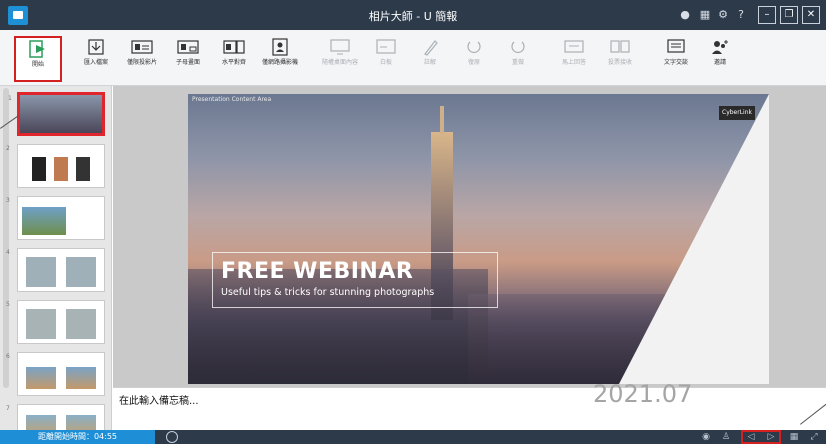 Image resolution: width=826 pixels, height=444 pixels. Describe the element at coordinates (18, 15) in the screenshot. I see `app-logo-icon` at that location.